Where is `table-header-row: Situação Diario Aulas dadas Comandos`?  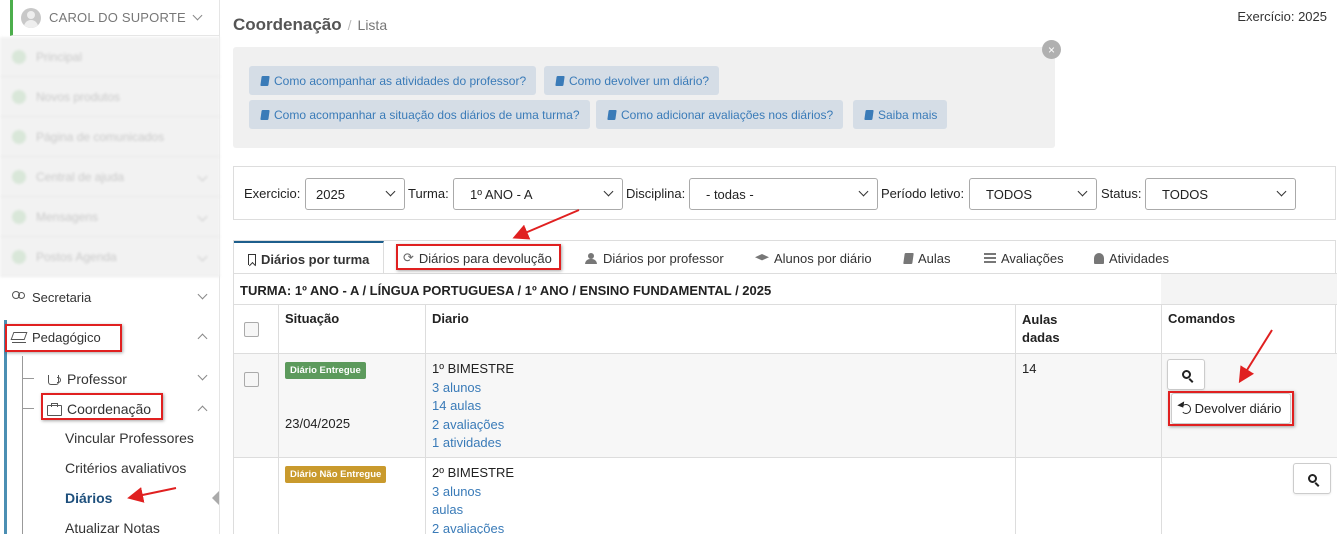 table-header-row: Situação Diario Aulas dadas Comandos is located at coordinates (785, 328).